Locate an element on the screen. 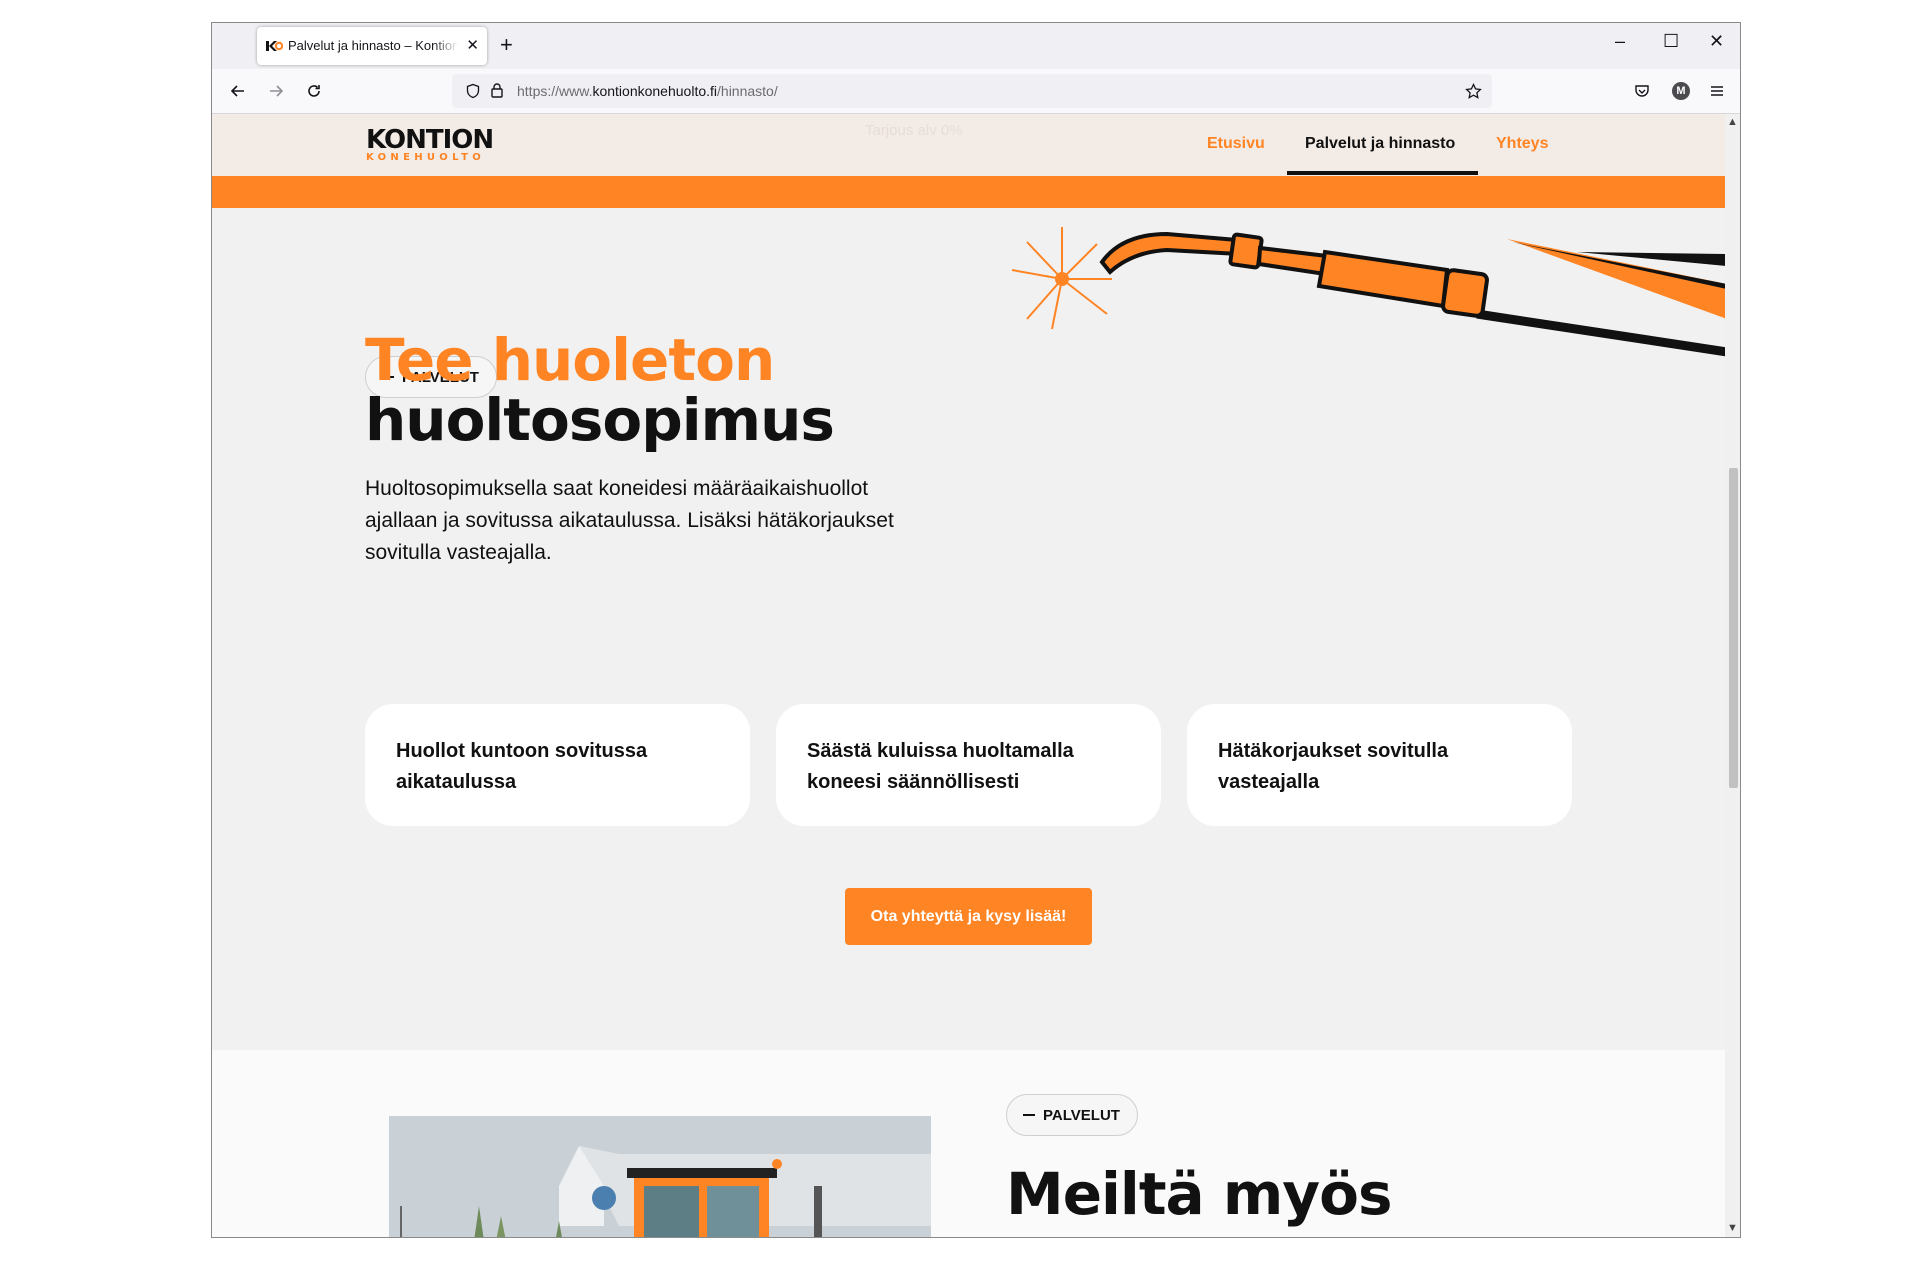 The width and height of the screenshot is (1920, 1280). welding-torch-illustration is located at coordinates (1368, 292).